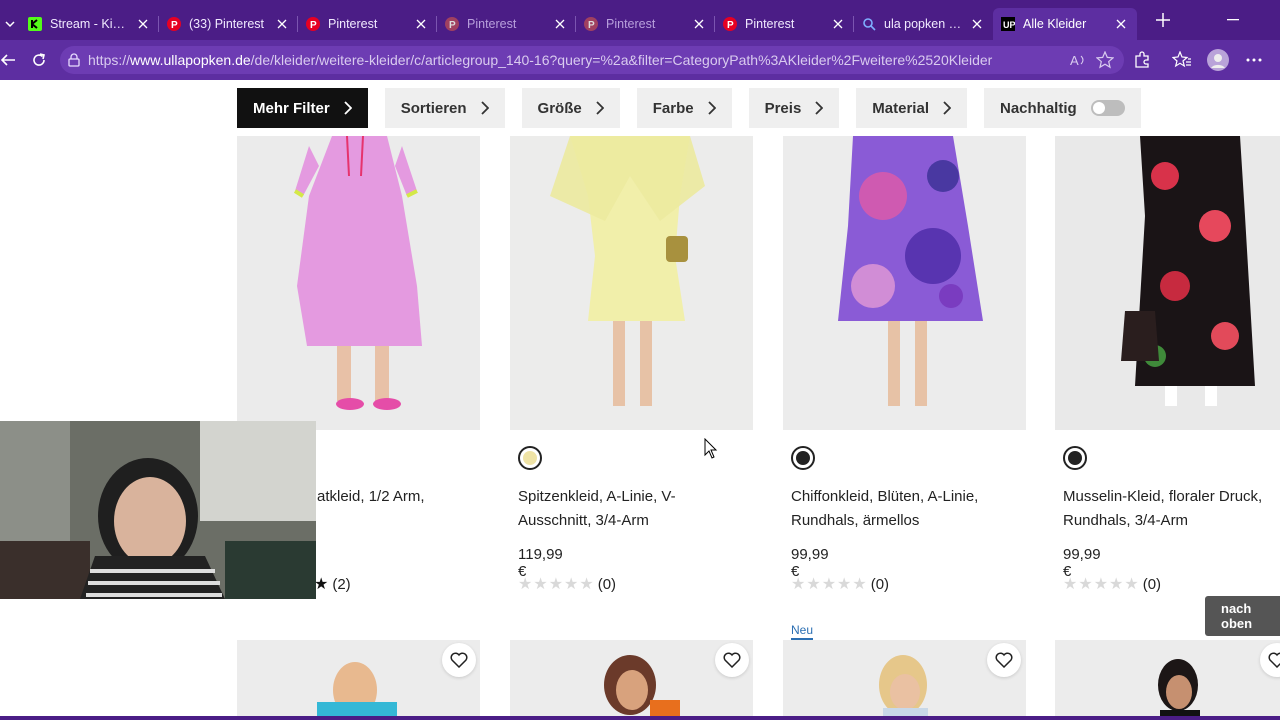  What do you see at coordinates (506, 24) in the screenshot?
I see `tab-pinterest-3: P Pinterest` at bounding box center [506, 24].